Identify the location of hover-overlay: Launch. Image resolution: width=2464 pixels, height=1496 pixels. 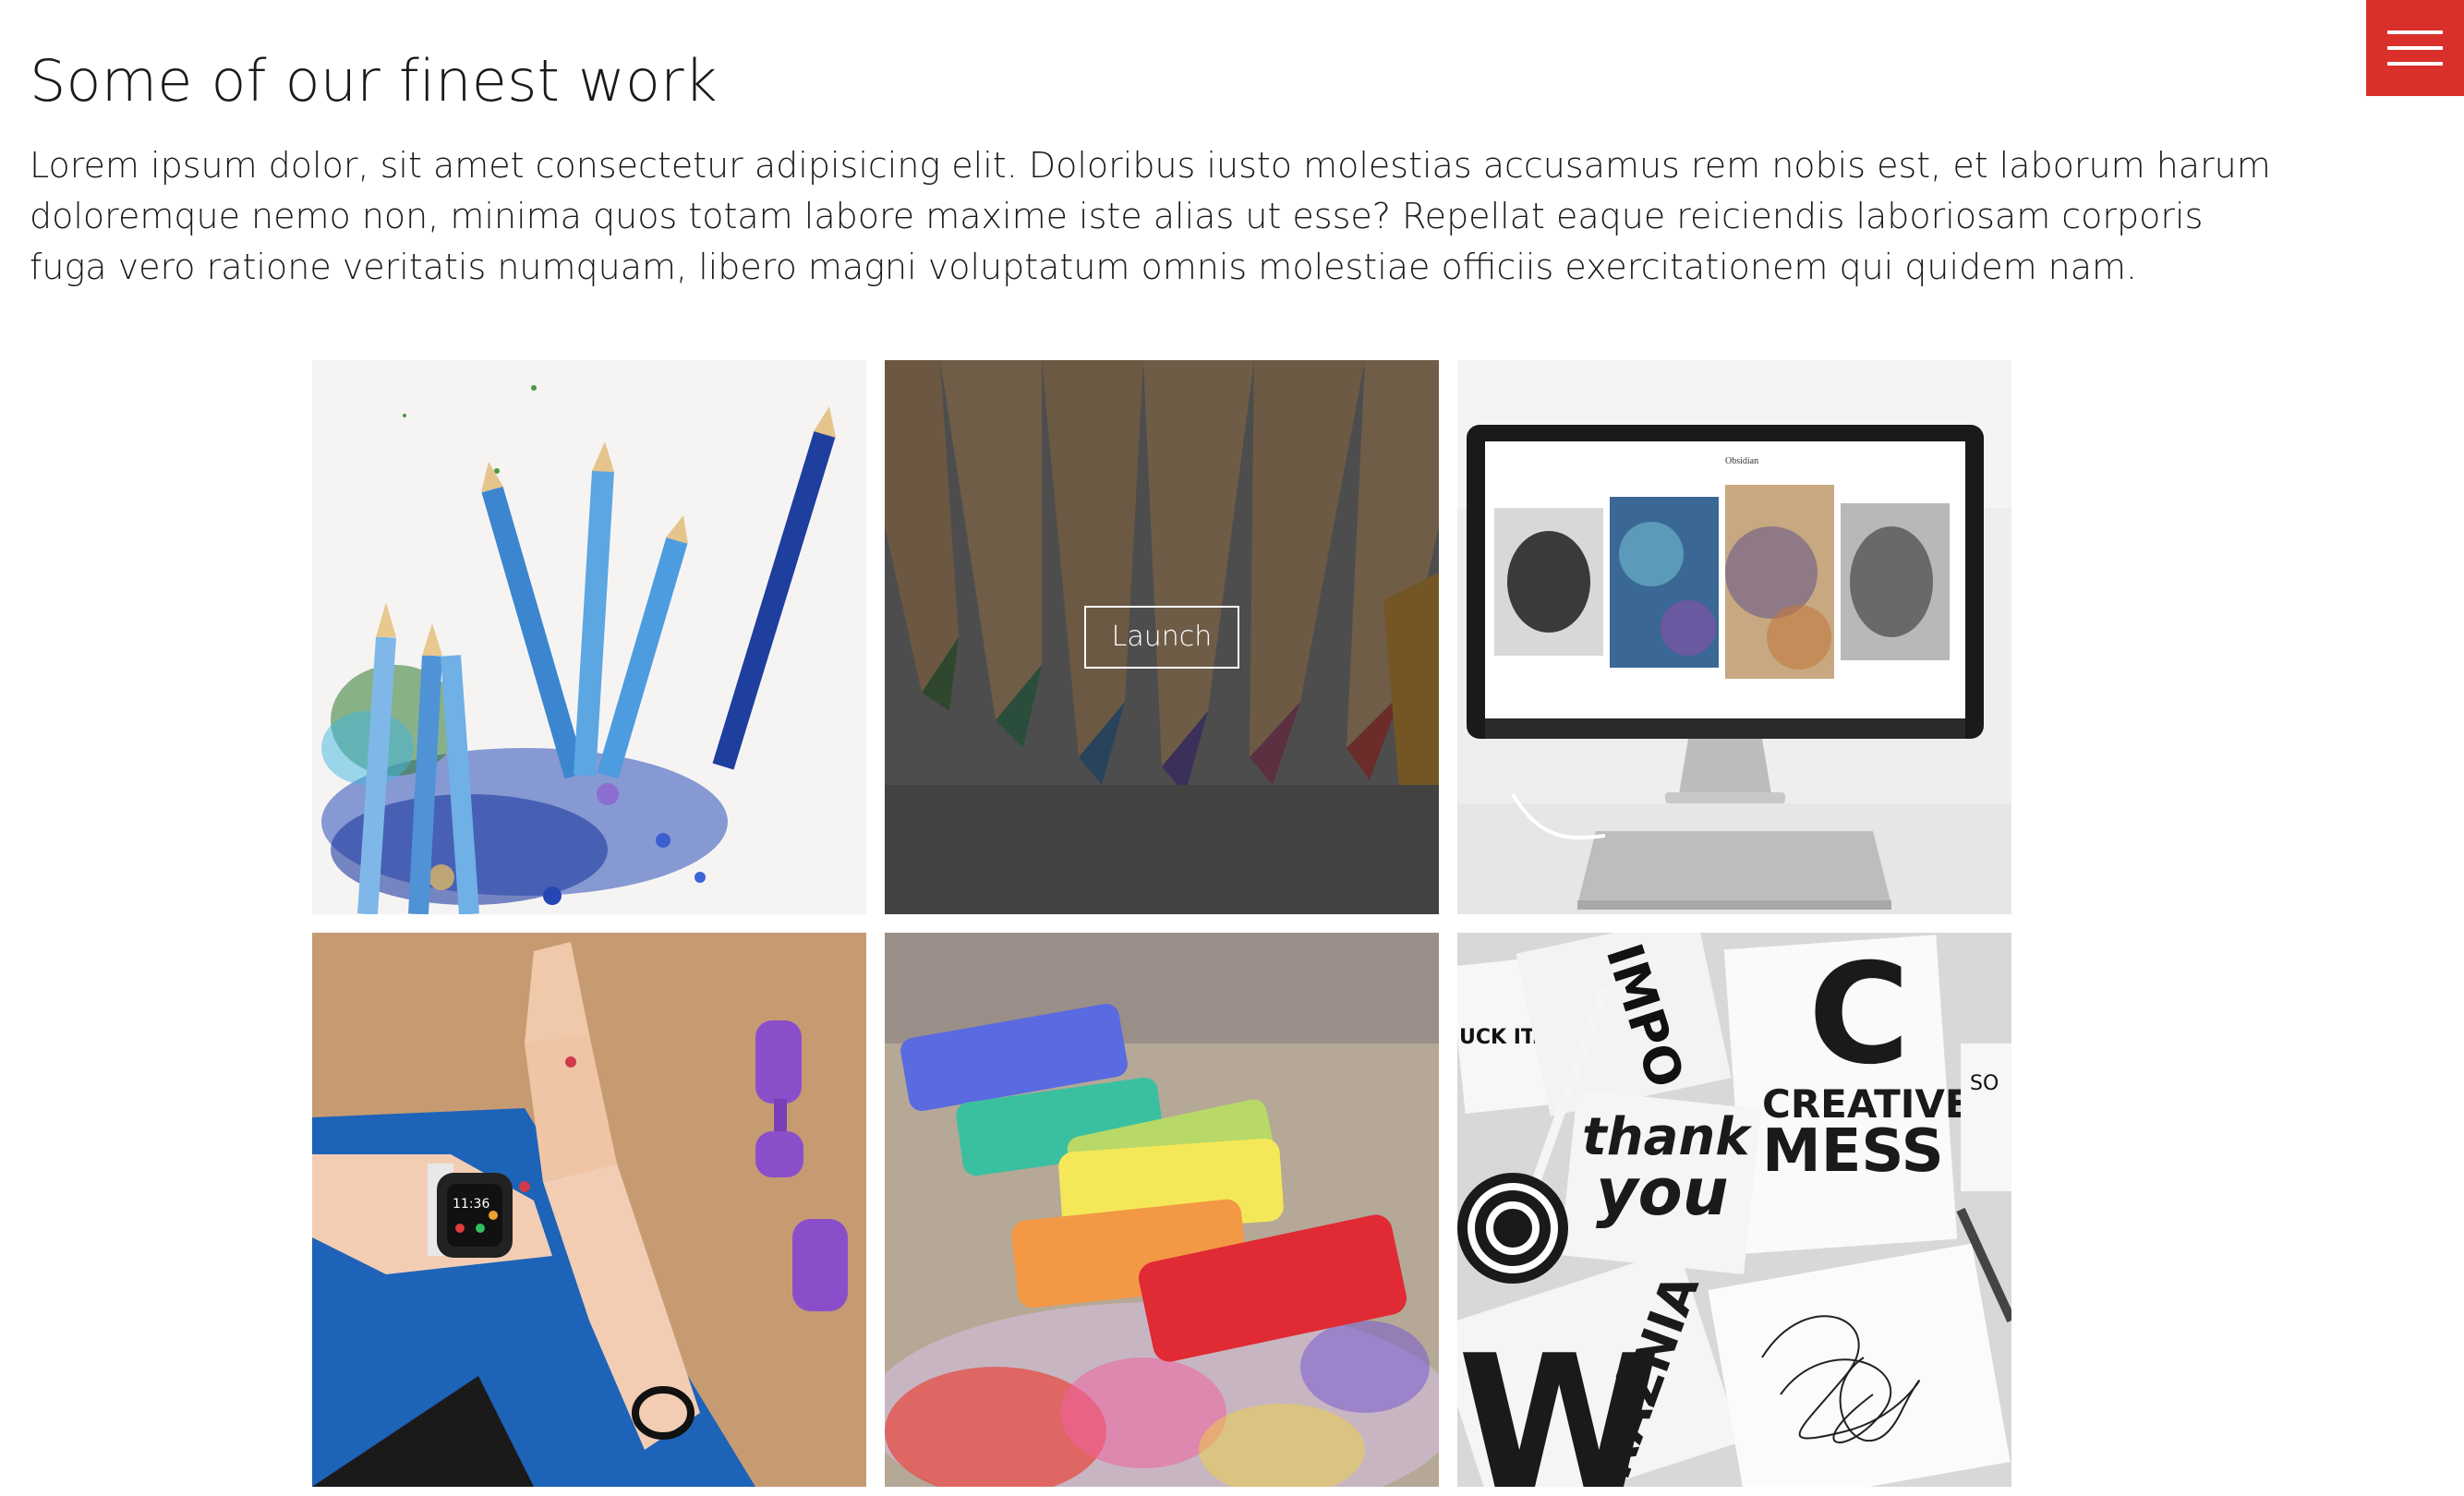
(1162, 637).